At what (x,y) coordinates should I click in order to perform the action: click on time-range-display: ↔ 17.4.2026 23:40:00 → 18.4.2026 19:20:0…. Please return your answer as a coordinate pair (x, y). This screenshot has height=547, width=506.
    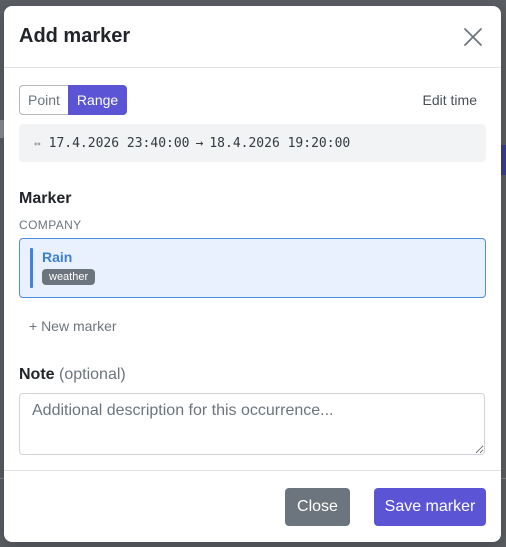
    Looking at the image, I should click on (252, 143).